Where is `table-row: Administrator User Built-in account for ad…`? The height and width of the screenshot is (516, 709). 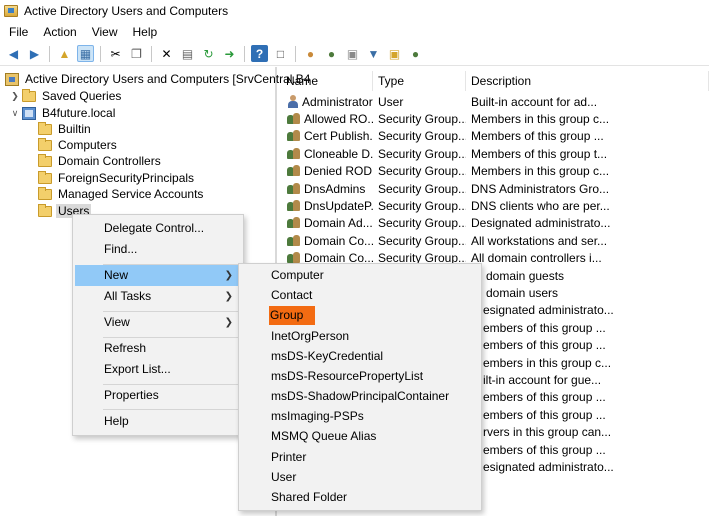 table-row: Administrator User Built-in account for ad… is located at coordinates (495, 101).